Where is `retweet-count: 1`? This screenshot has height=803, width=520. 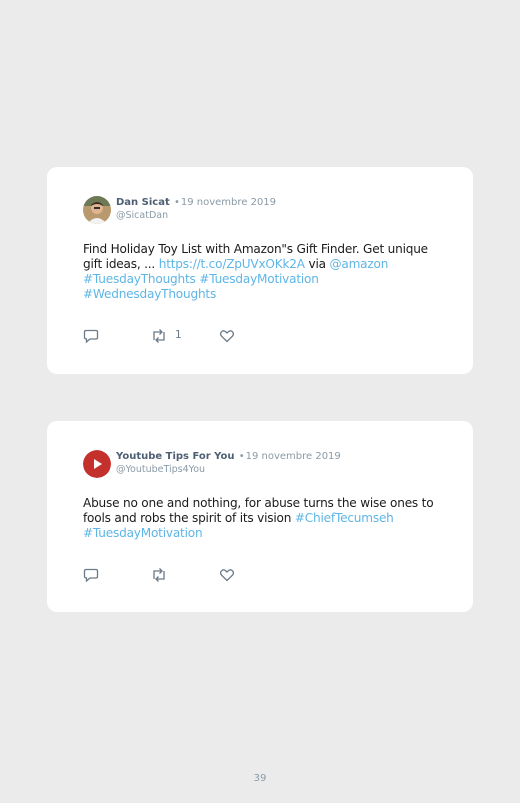
retweet-count: 1 is located at coordinates (178, 335).